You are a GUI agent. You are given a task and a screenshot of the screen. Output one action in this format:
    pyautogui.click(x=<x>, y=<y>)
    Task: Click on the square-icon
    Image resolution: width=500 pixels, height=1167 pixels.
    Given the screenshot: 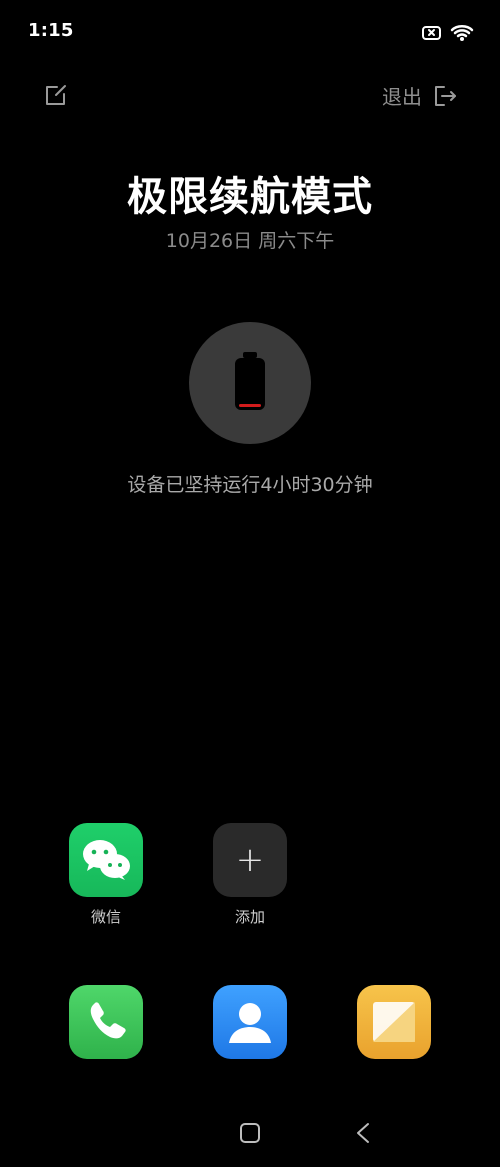 What is the action you would take?
    pyautogui.click(x=250, y=1133)
    